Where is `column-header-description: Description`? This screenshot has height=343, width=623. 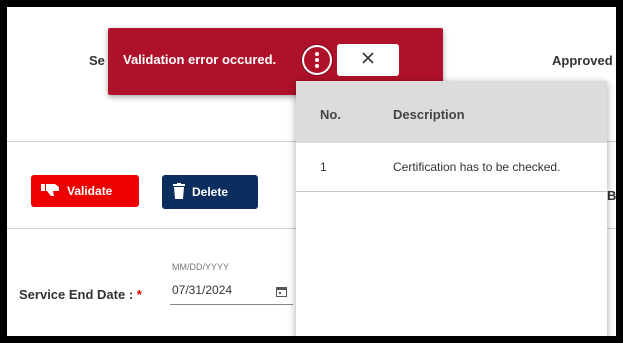
column-header-description: Description is located at coordinates (429, 114).